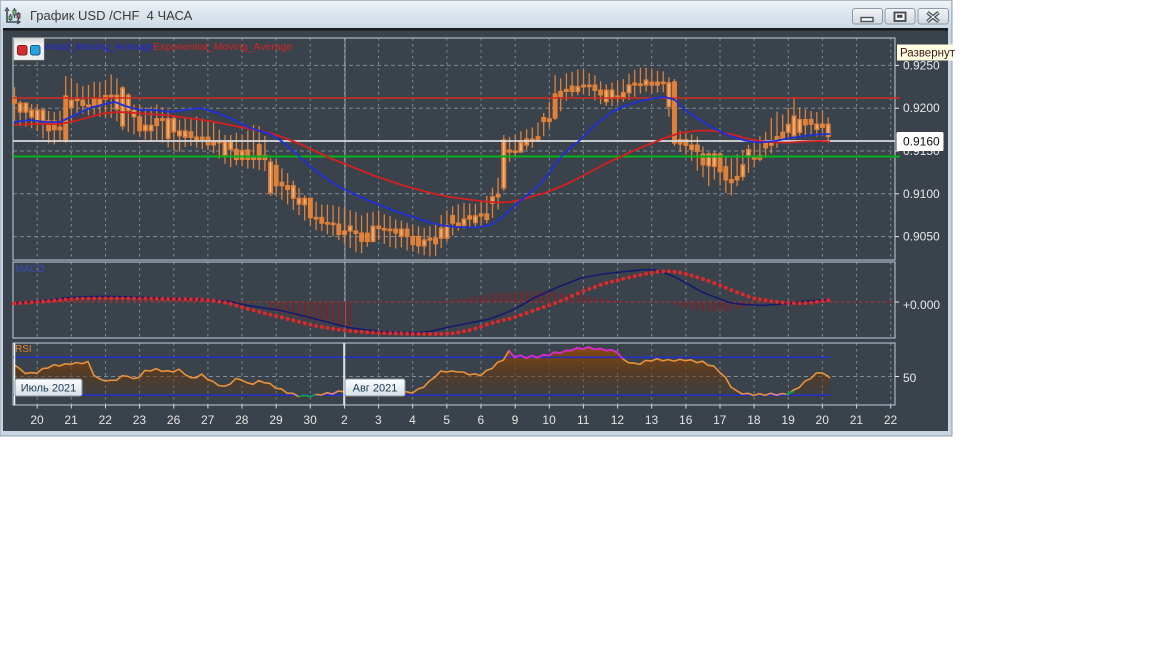 The image size is (1152, 648). What do you see at coordinates (276, 420) in the screenshot?
I see `svg-text: 29` at bounding box center [276, 420].